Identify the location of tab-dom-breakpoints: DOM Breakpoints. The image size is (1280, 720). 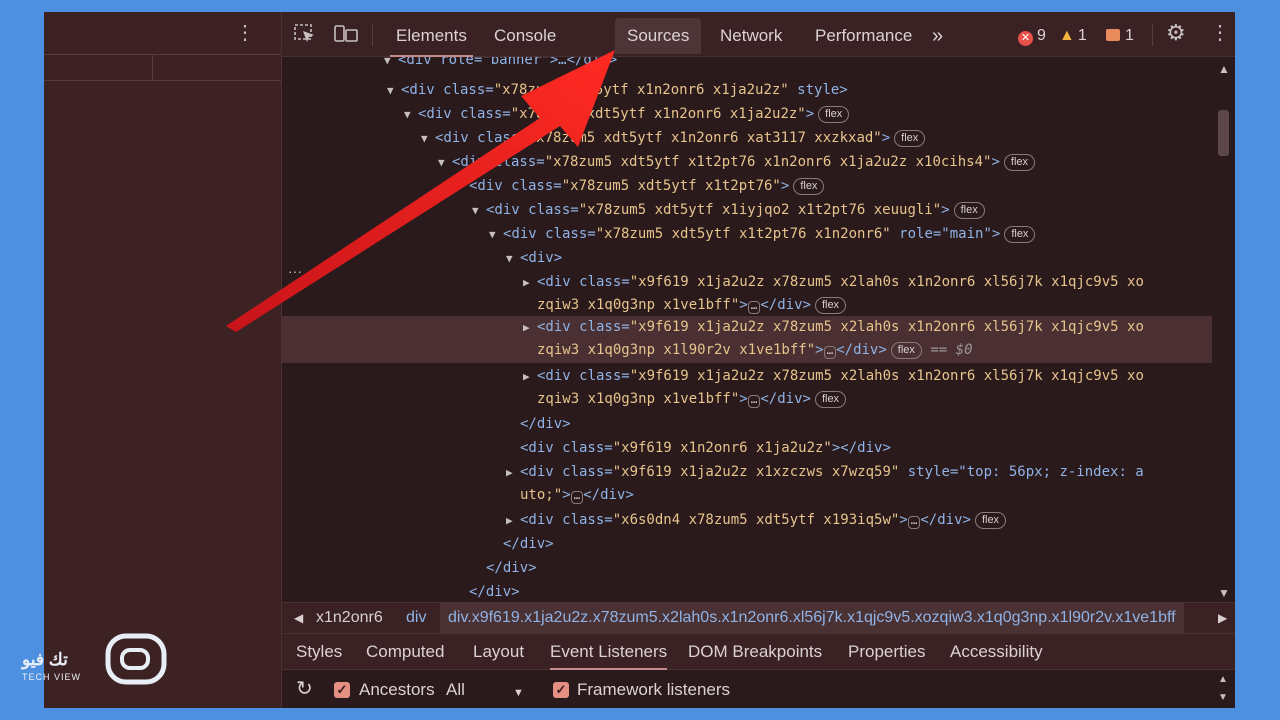
(755, 652).